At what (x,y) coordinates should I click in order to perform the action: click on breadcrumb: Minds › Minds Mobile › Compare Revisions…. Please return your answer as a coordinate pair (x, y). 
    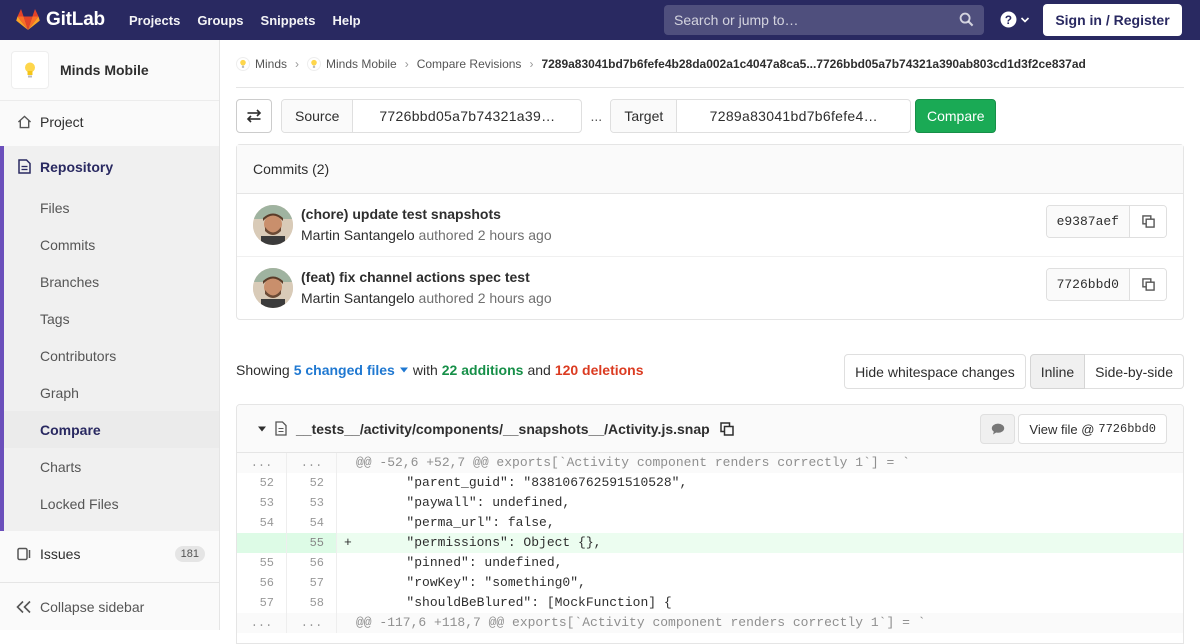
    Looking at the image, I should click on (710, 64).